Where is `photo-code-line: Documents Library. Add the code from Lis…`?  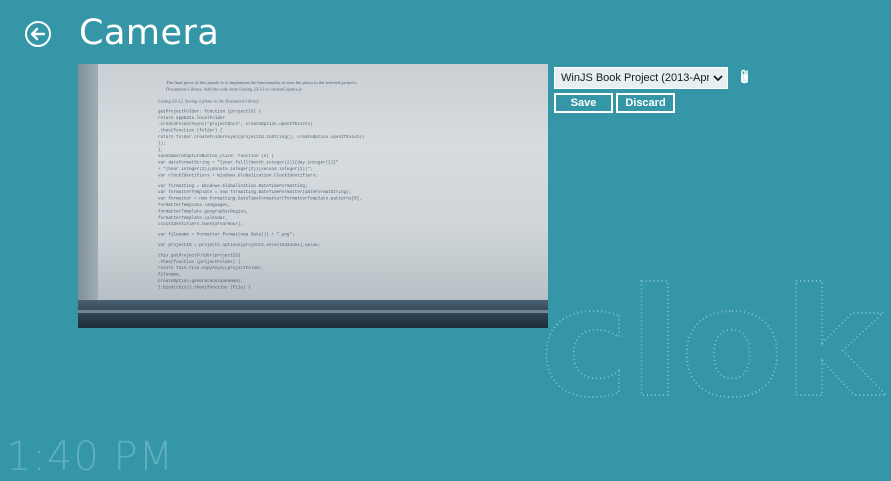
photo-code-line: Documents Library. Add the code from Lis… is located at coordinates (234, 88).